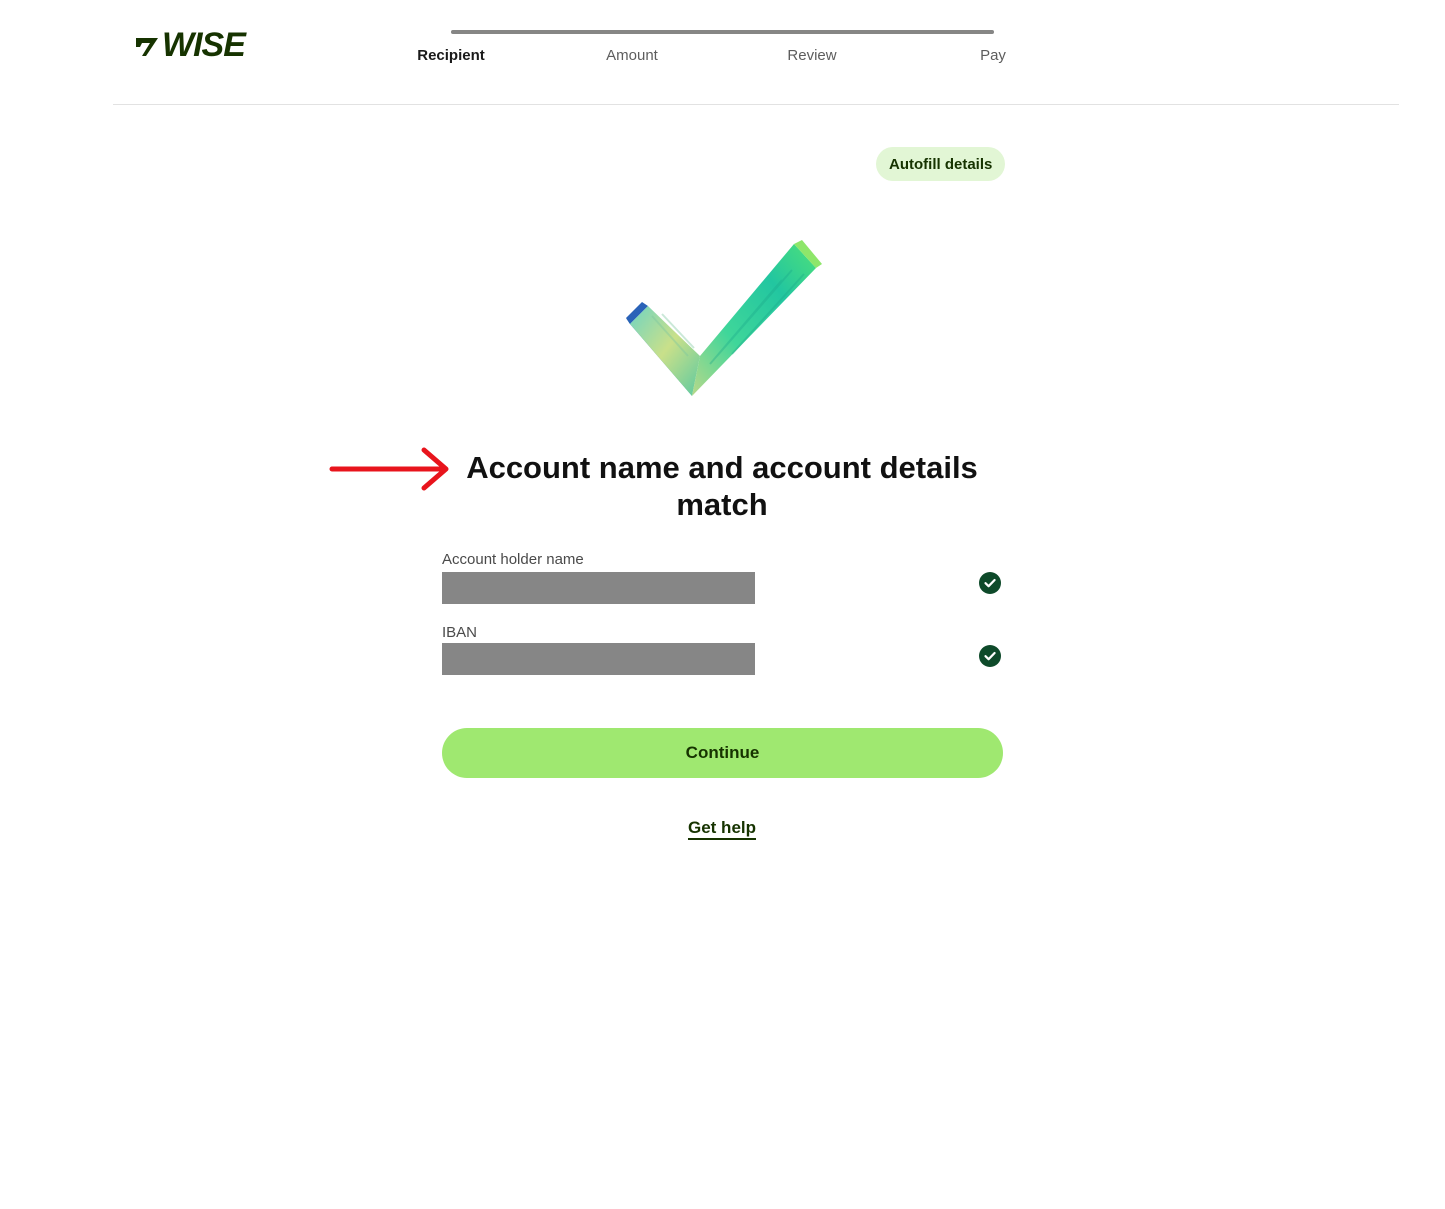  Describe the element at coordinates (460, 632) in the screenshot. I see `iban-label: IBAN` at that location.